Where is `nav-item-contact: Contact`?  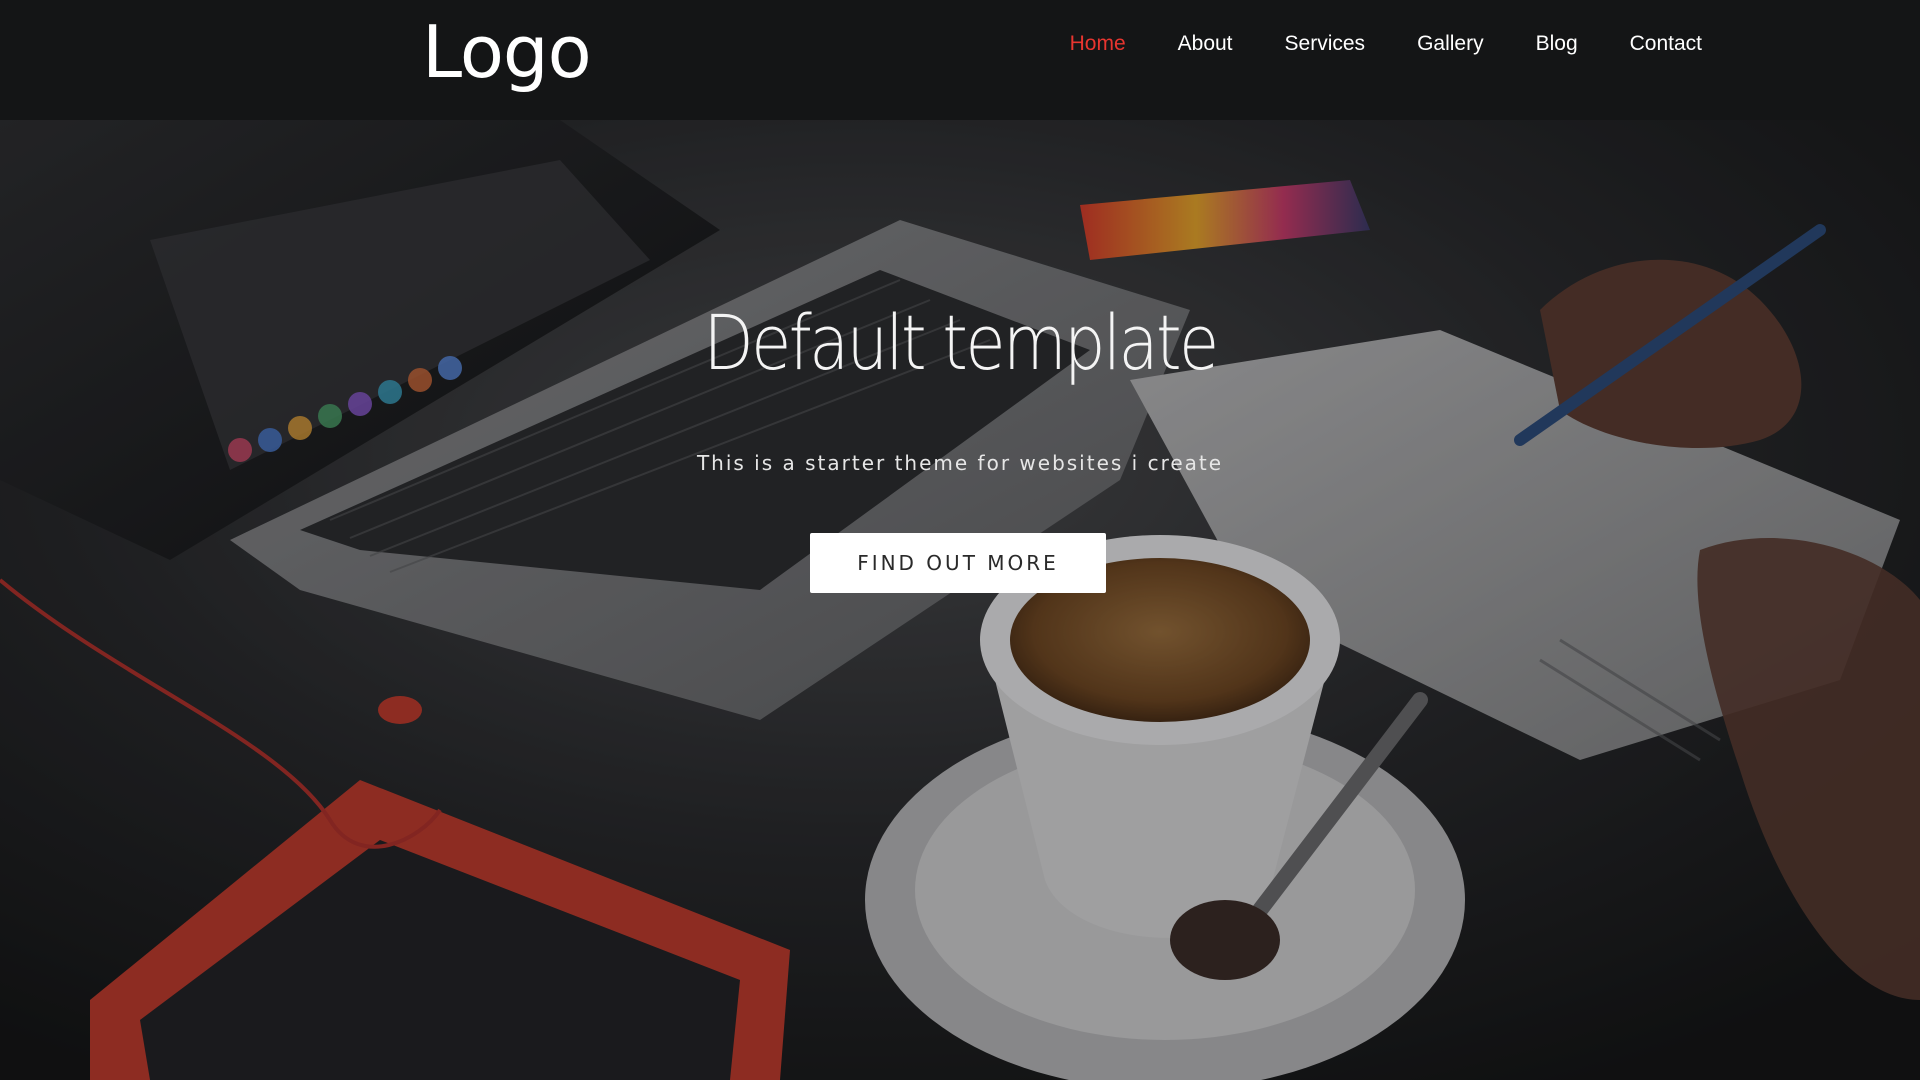 nav-item-contact: Contact is located at coordinates (1666, 44).